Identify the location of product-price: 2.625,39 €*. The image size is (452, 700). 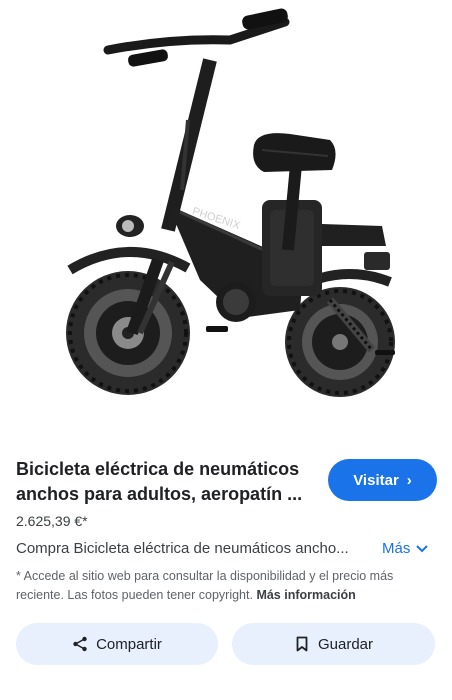
(52, 521).